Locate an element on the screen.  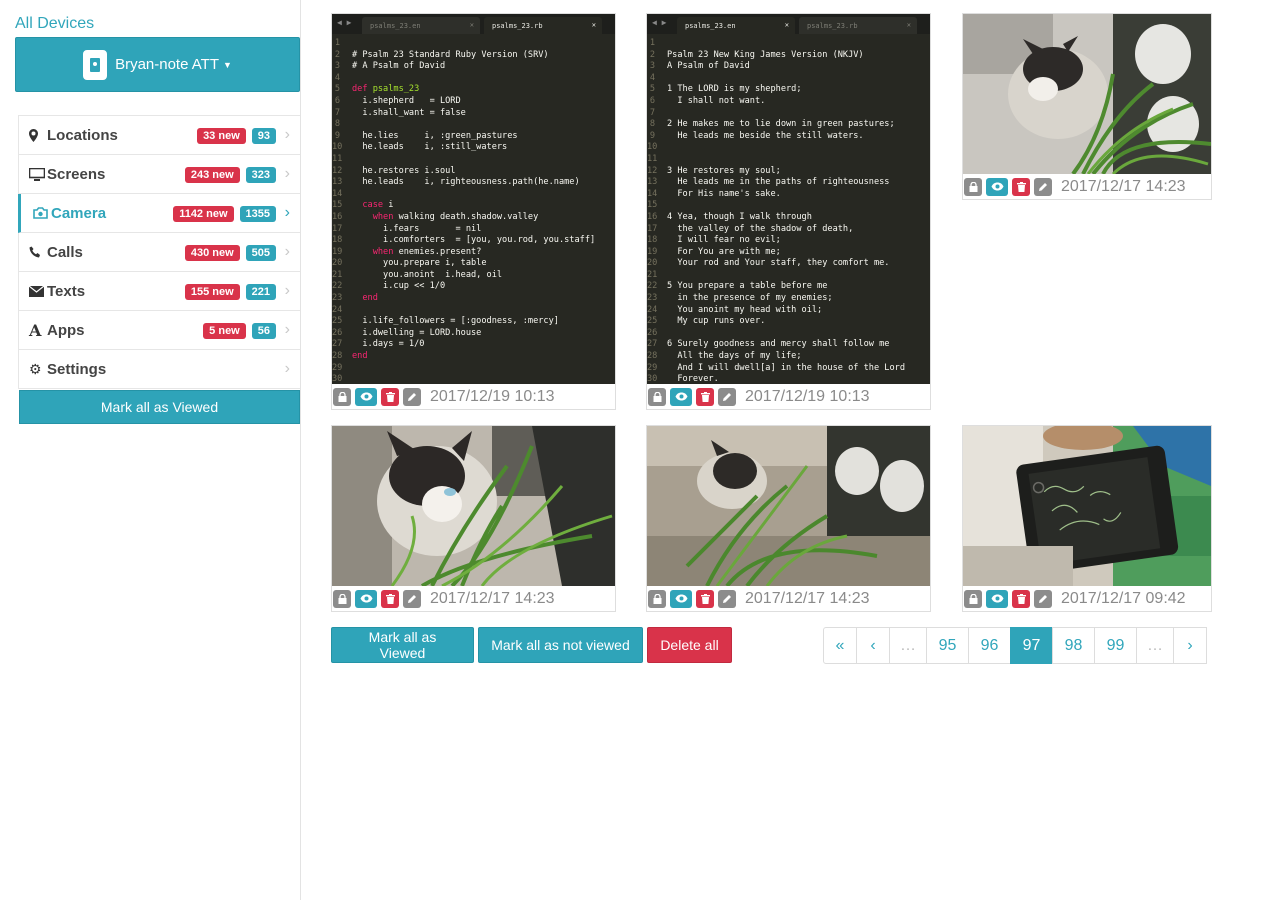
pagination-page: 98 is located at coordinates (1073, 645).